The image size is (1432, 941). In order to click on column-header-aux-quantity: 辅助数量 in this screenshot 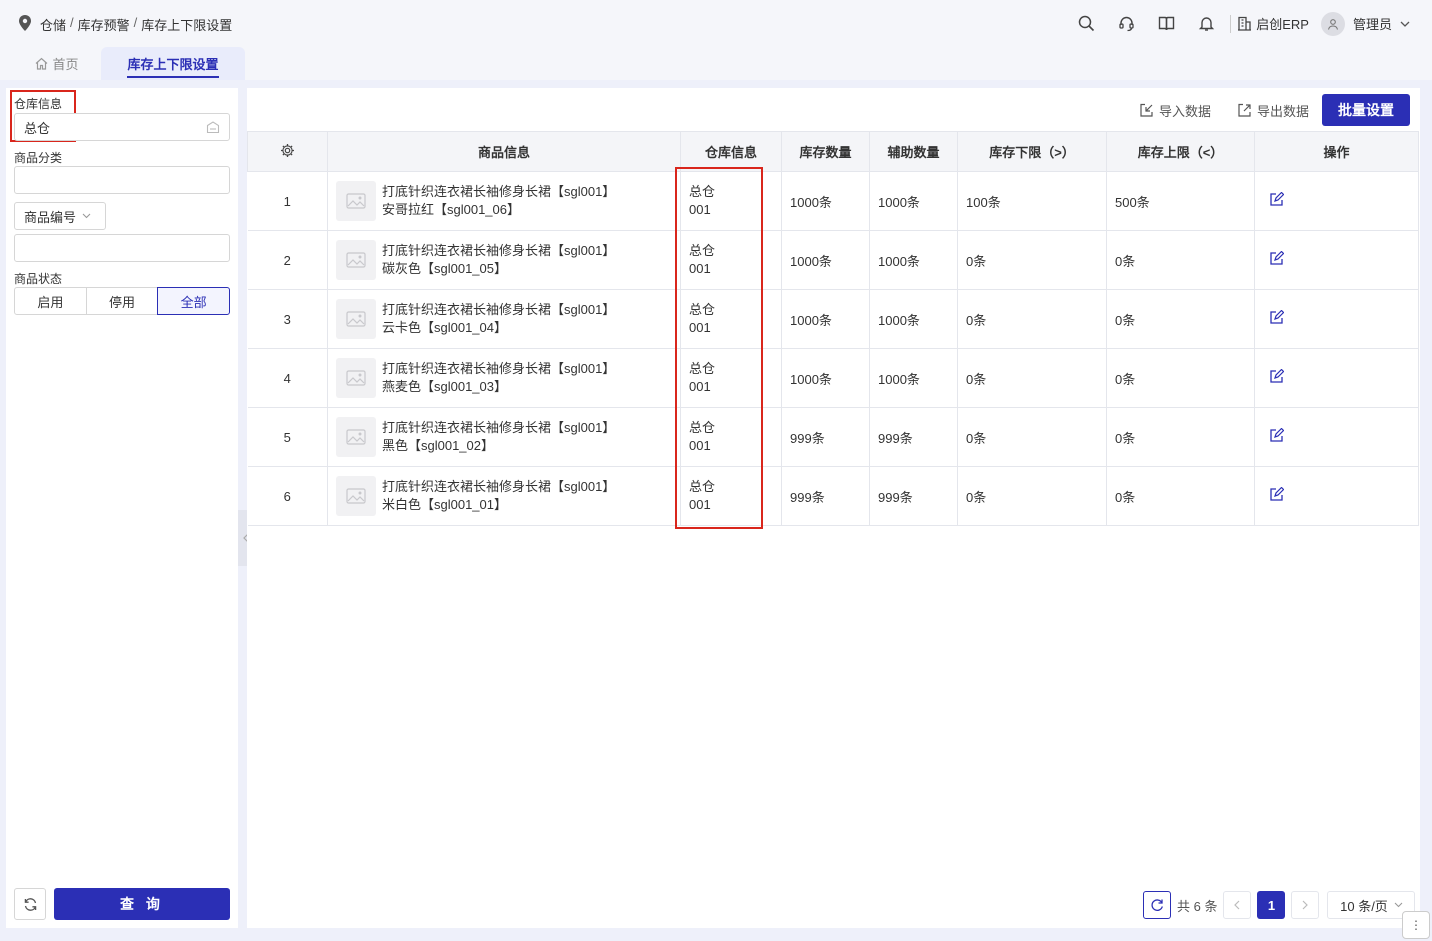, I will do `click(913, 151)`.